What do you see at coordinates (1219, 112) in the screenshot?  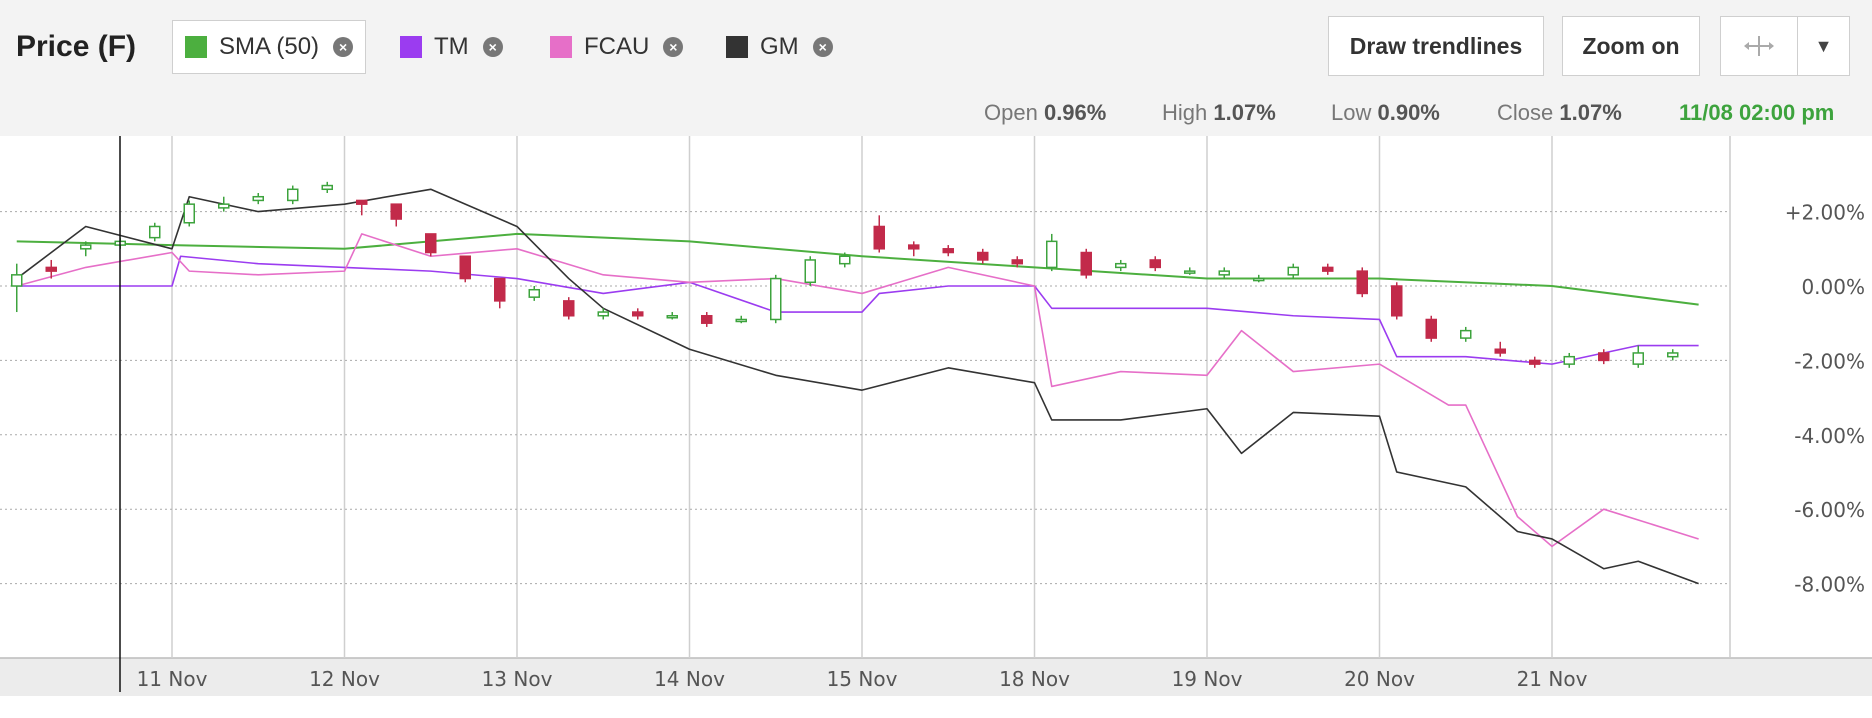 I see `ohlc-high: High 1.07%` at bounding box center [1219, 112].